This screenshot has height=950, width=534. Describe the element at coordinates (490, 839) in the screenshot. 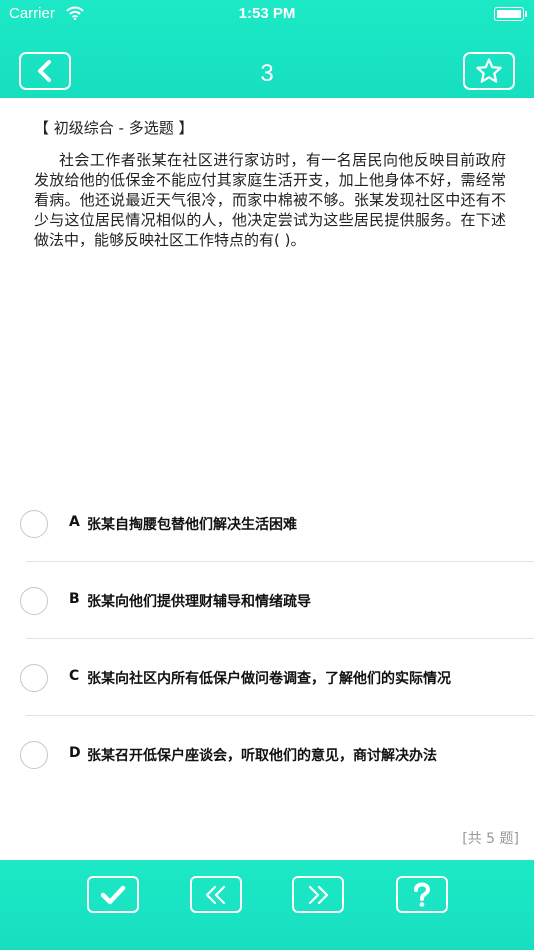

I see `total-questions-label: [共 5 题]` at that location.